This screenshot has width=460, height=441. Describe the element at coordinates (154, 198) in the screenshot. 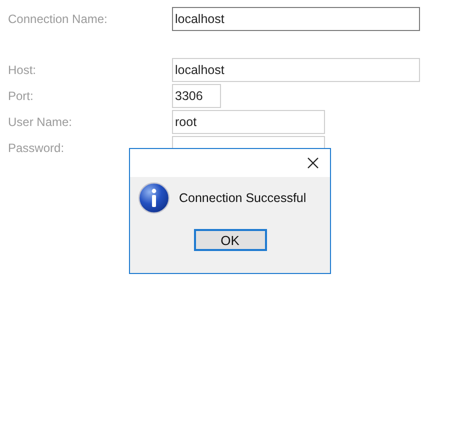

I see `info-icon` at that location.